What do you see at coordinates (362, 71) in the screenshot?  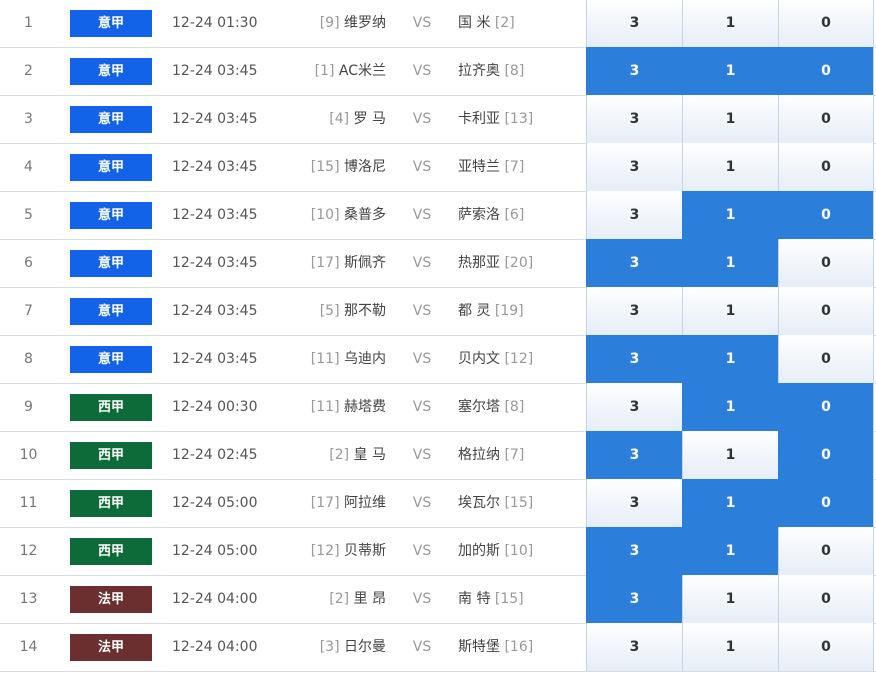 I see `home-team-name: AC米兰` at bounding box center [362, 71].